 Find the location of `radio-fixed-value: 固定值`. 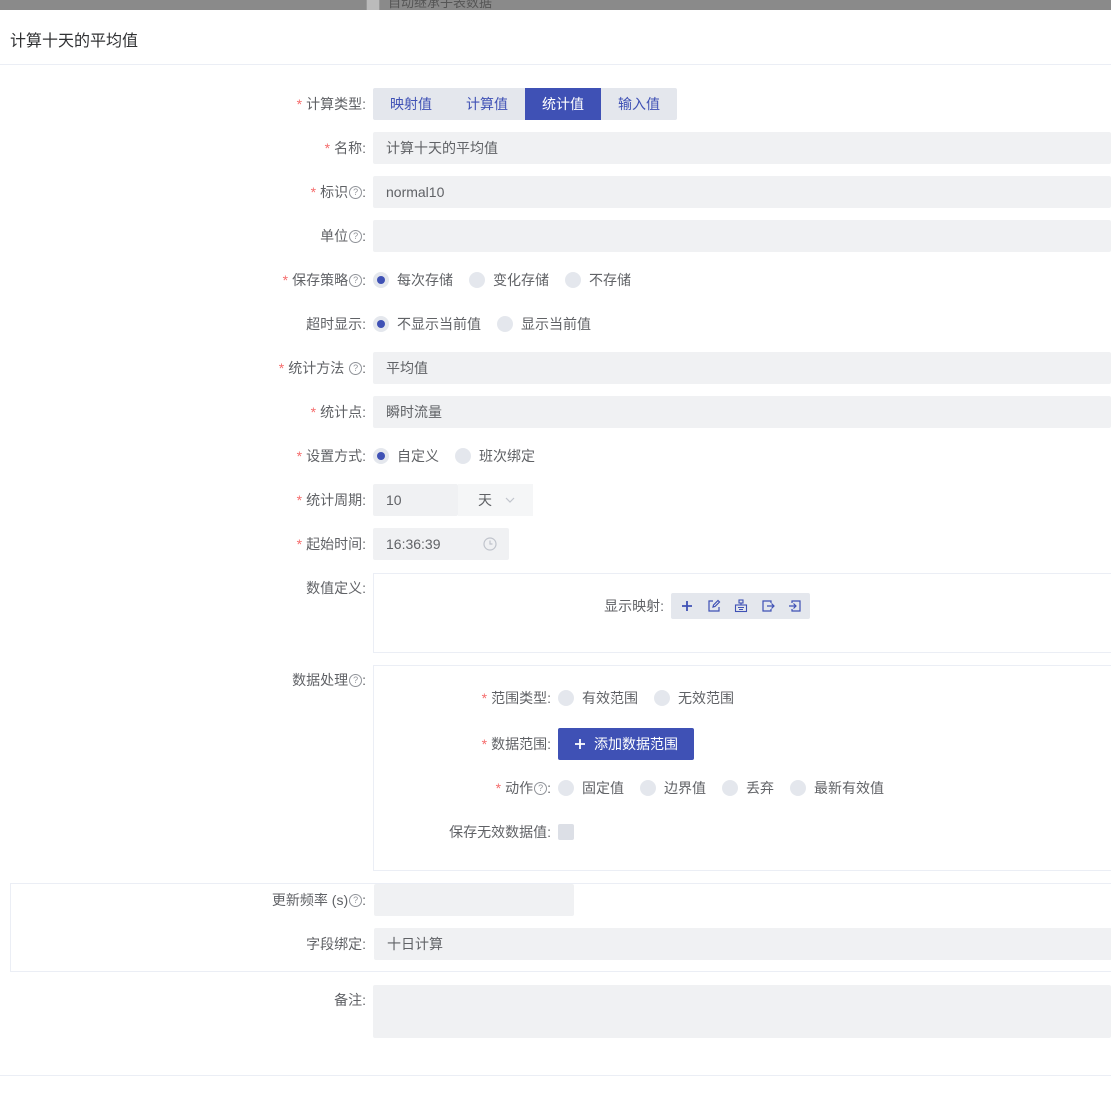

radio-fixed-value: 固定值 is located at coordinates (591, 788).